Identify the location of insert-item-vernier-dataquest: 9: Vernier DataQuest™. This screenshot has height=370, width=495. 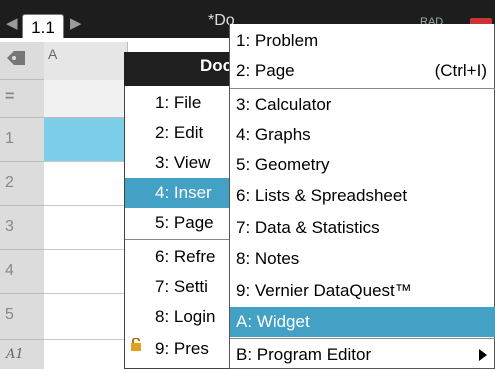
(362, 291).